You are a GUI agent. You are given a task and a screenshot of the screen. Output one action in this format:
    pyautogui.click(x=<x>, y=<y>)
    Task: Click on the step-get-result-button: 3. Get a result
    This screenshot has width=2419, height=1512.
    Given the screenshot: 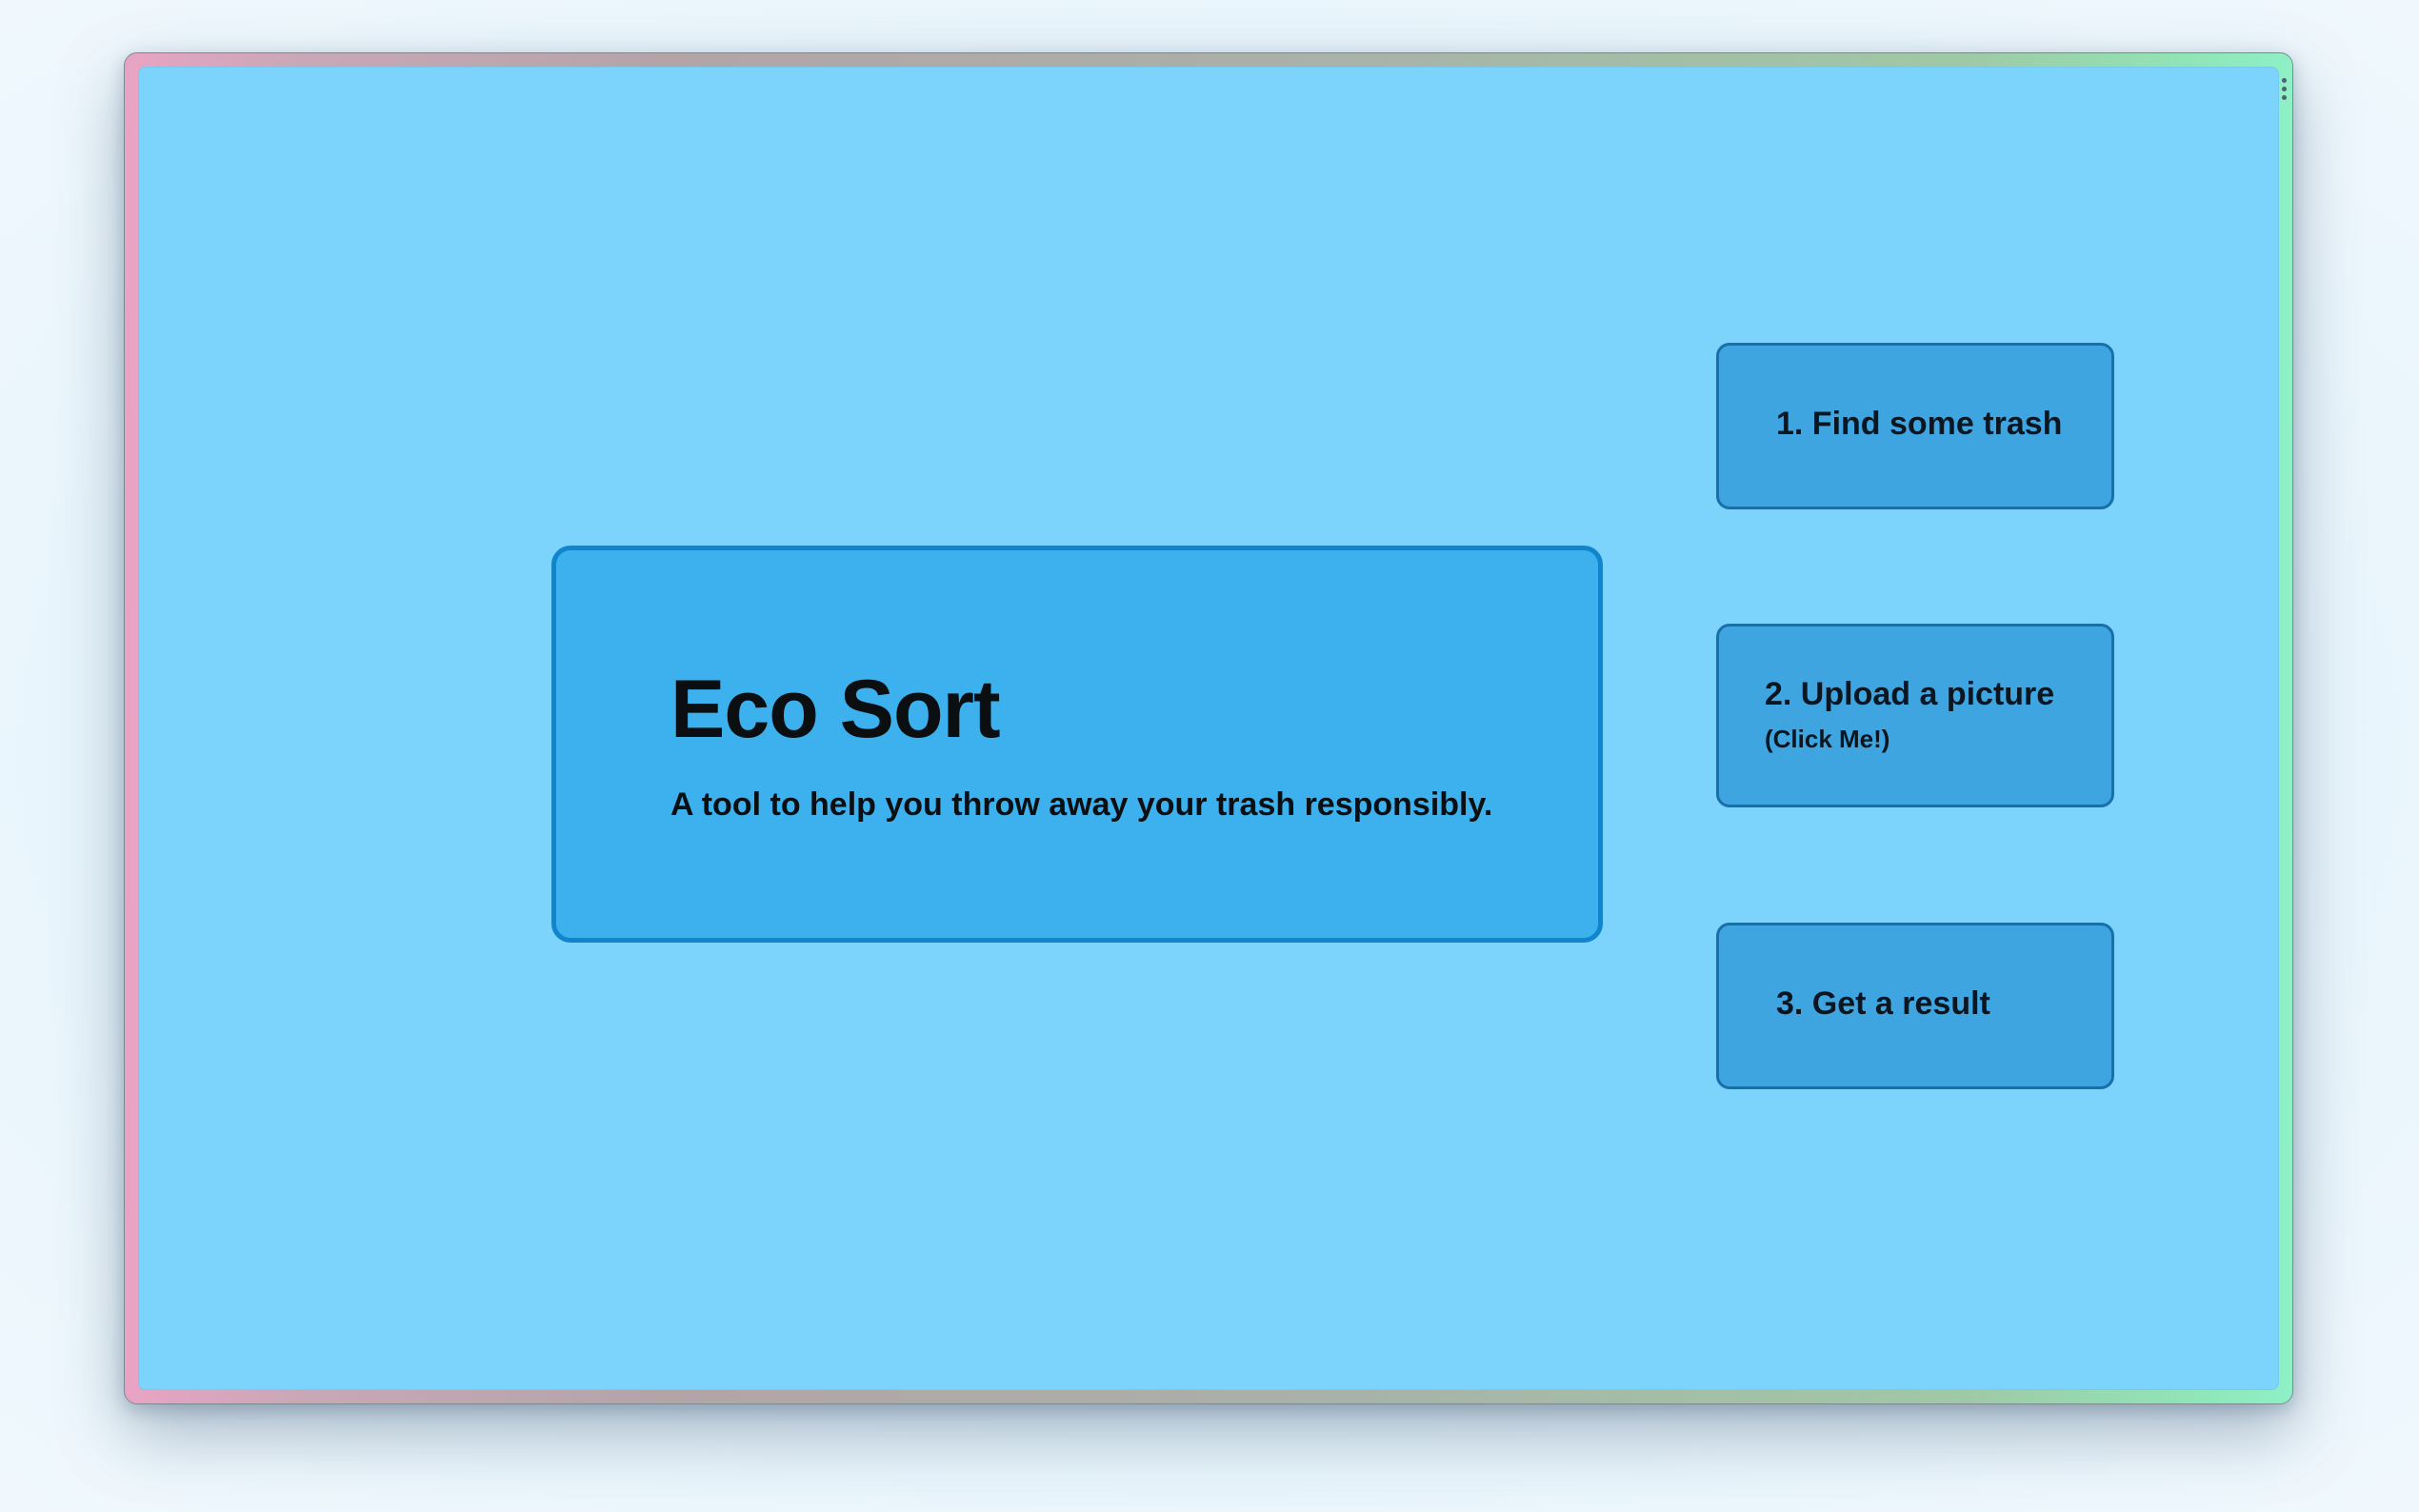 What is the action you would take?
    pyautogui.click(x=1915, y=1006)
    